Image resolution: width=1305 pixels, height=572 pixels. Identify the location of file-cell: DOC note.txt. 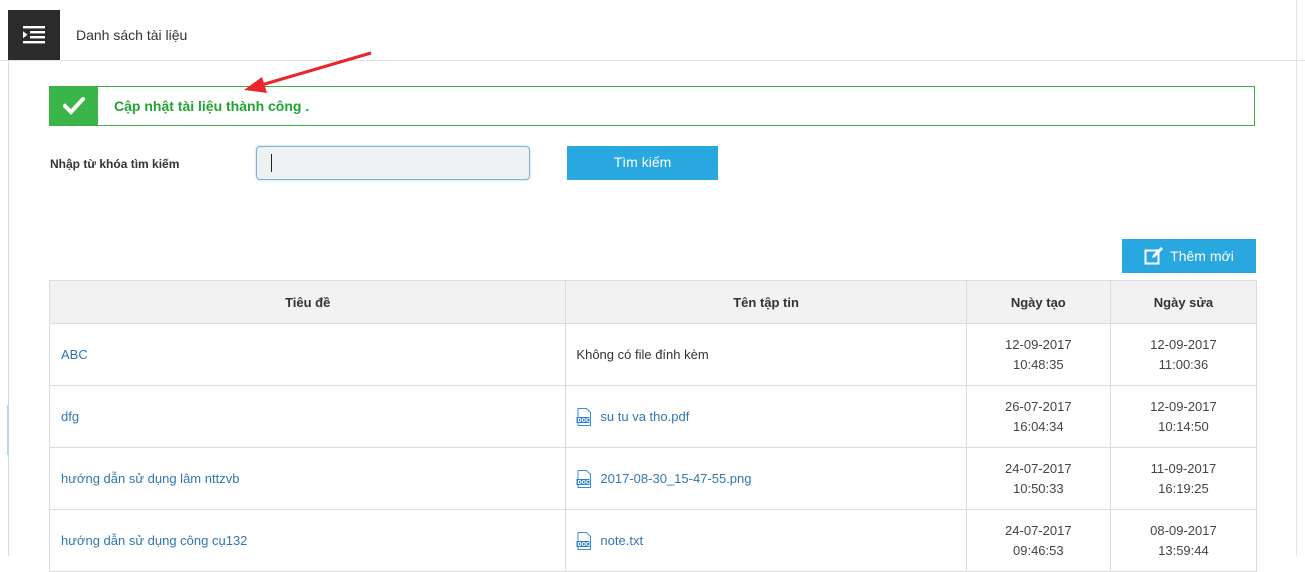
(766, 540).